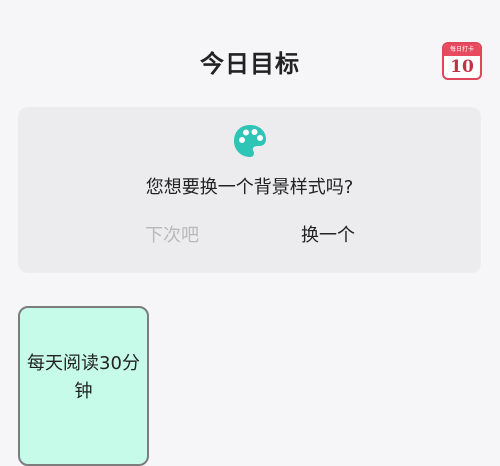 The image size is (500, 466). Describe the element at coordinates (462, 50) in the screenshot. I see `calendar-month-label: 每日打卡` at that location.